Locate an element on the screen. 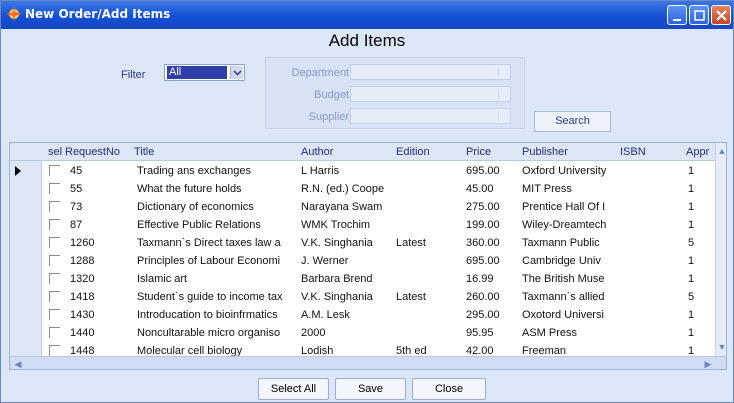  department-label: Department is located at coordinates (320, 73).